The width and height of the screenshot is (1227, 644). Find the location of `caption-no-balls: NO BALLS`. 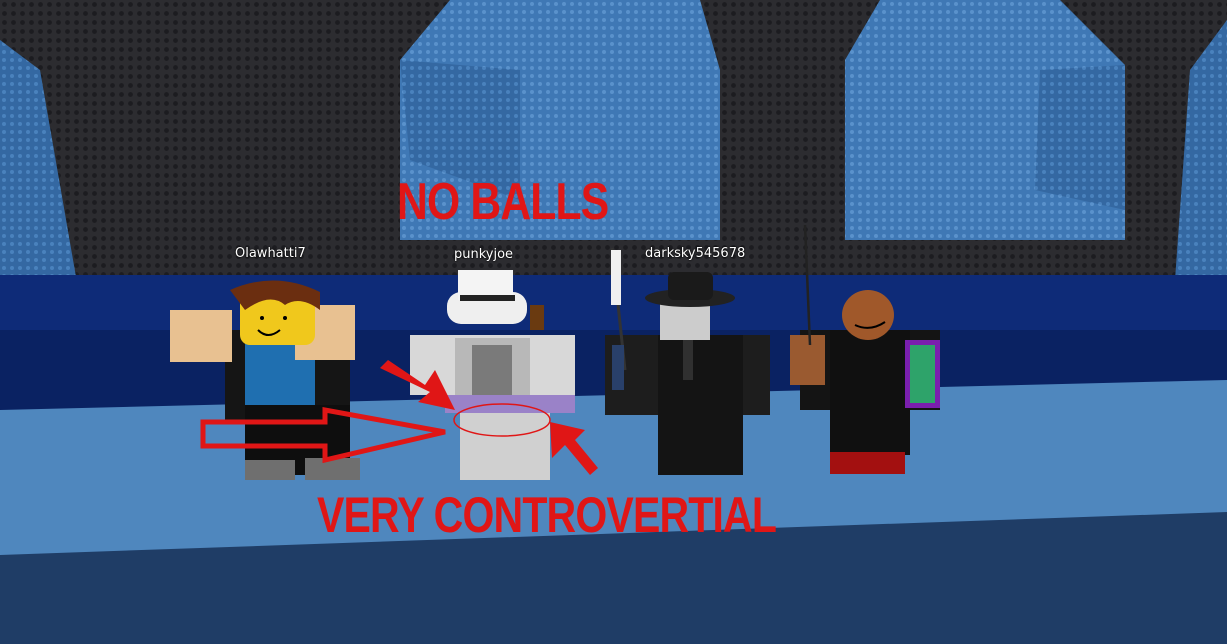

caption-no-balls: NO BALLS is located at coordinates (503, 202).